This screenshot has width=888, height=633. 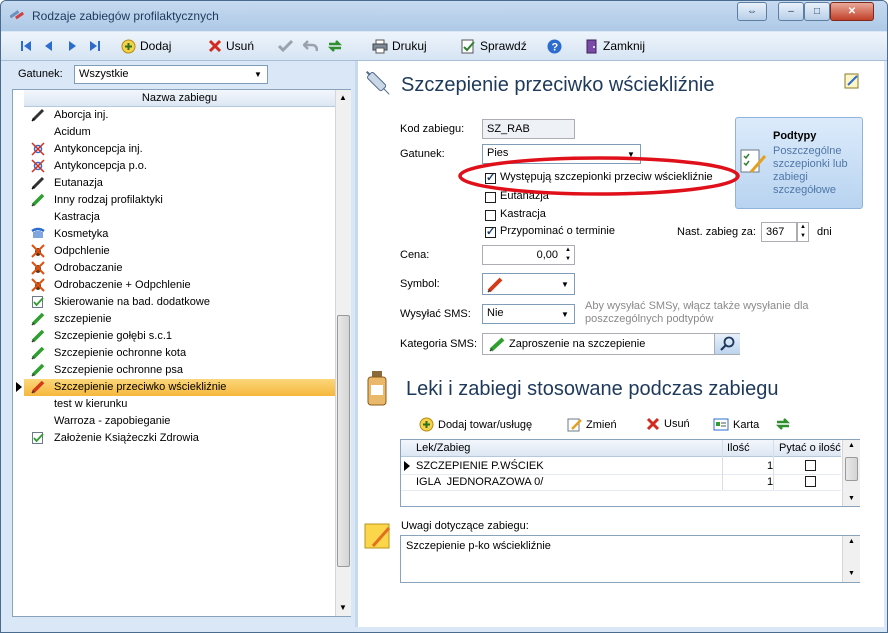 What do you see at coordinates (38, 166) in the screenshot?
I see `crossed-gender-icon` at bounding box center [38, 166].